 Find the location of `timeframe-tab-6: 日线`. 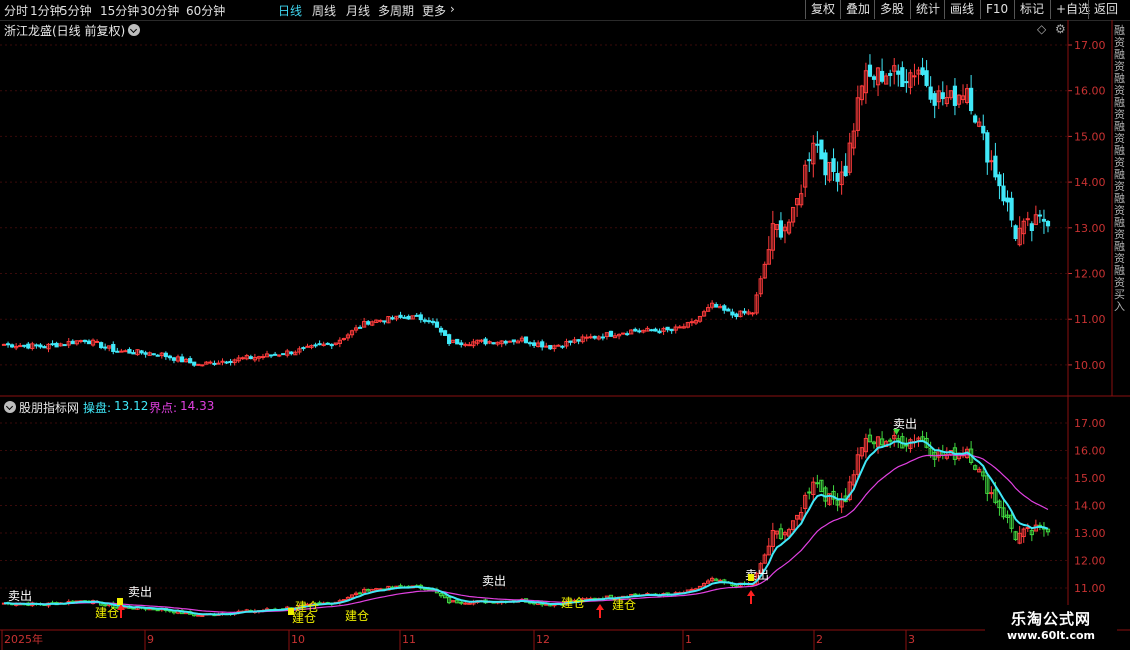

timeframe-tab-6: 日线 is located at coordinates (290, 10).